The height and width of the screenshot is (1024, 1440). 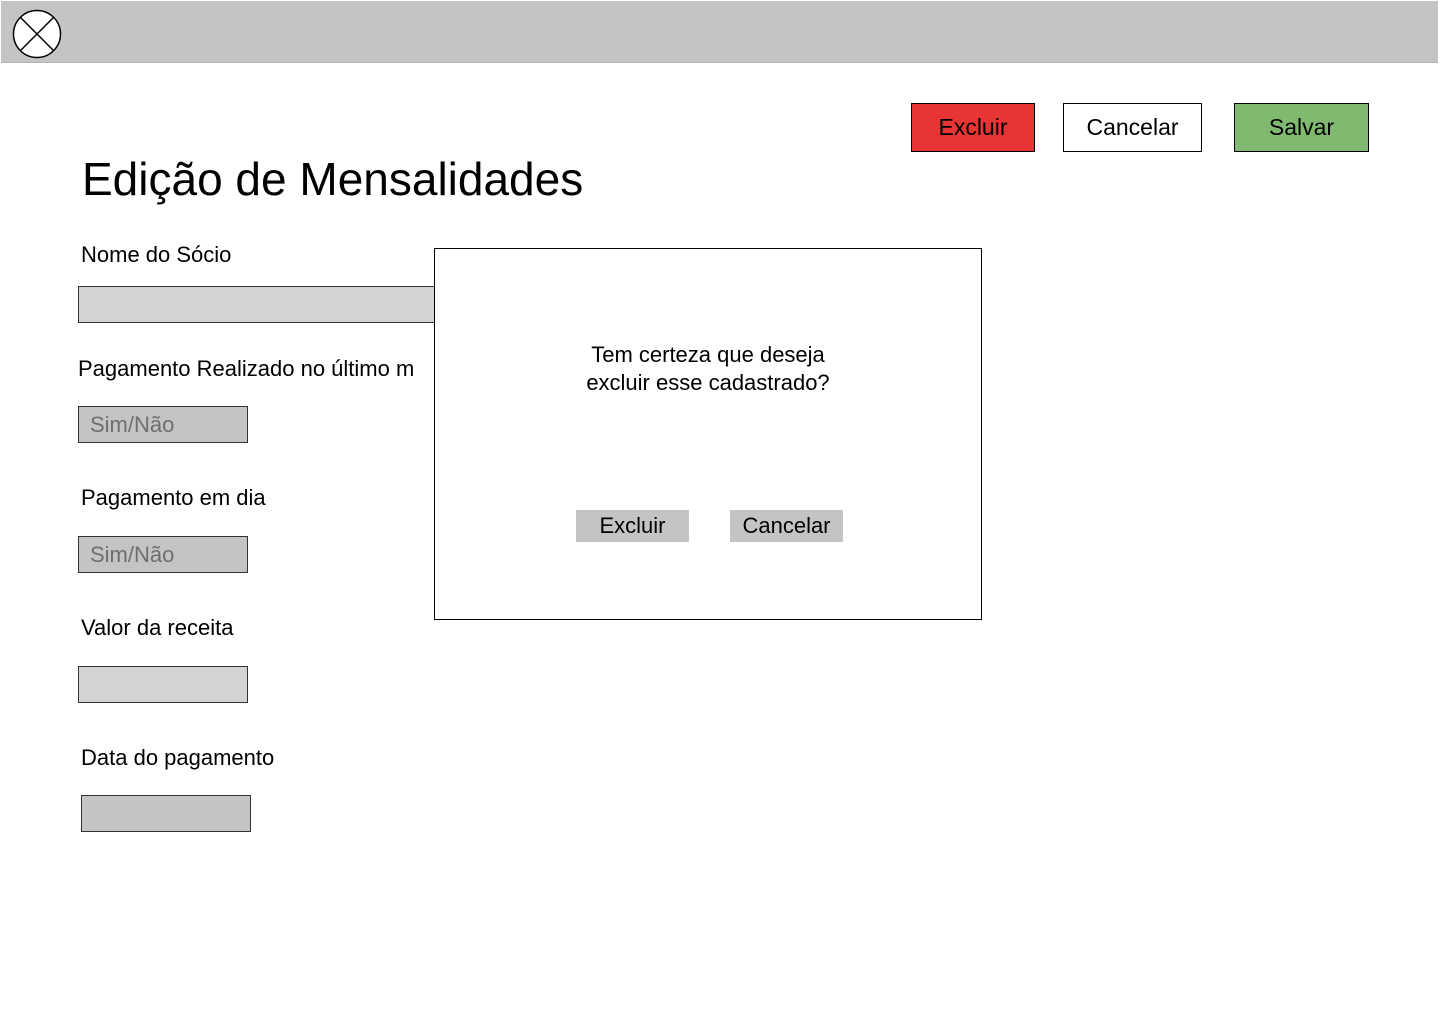 What do you see at coordinates (246, 368) in the screenshot?
I see `paid-last-month-label: Pagamento Realizado no último m` at bounding box center [246, 368].